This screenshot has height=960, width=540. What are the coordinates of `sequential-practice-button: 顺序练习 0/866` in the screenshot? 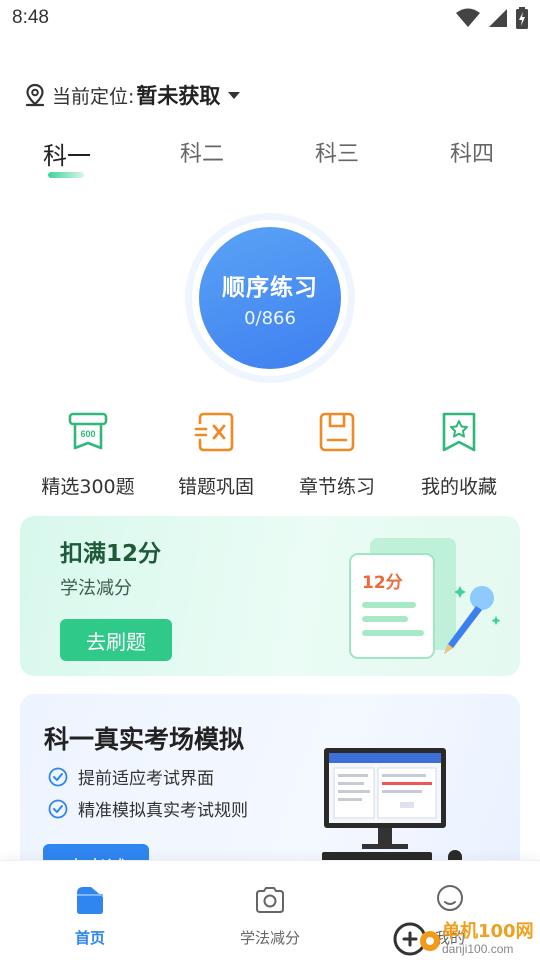 It's located at (270, 298).